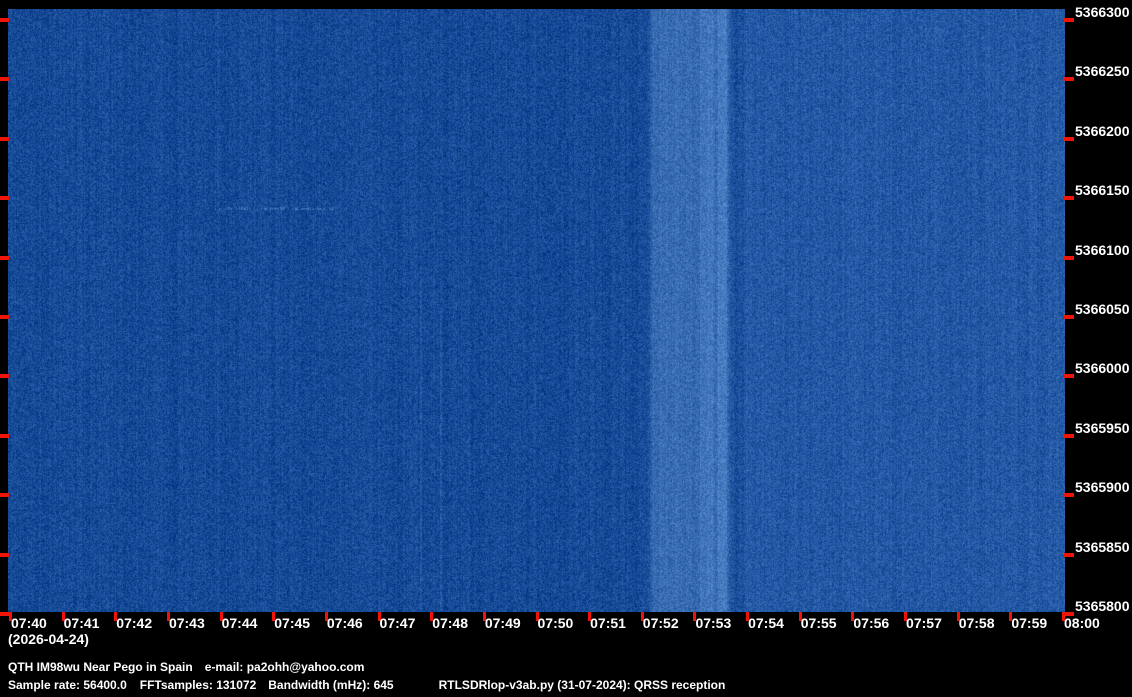 The image size is (1132, 697). What do you see at coordinates (608, 623) in the screenshot?
I see `time-axis-label: 07:51` at bounding box center [608, 623].